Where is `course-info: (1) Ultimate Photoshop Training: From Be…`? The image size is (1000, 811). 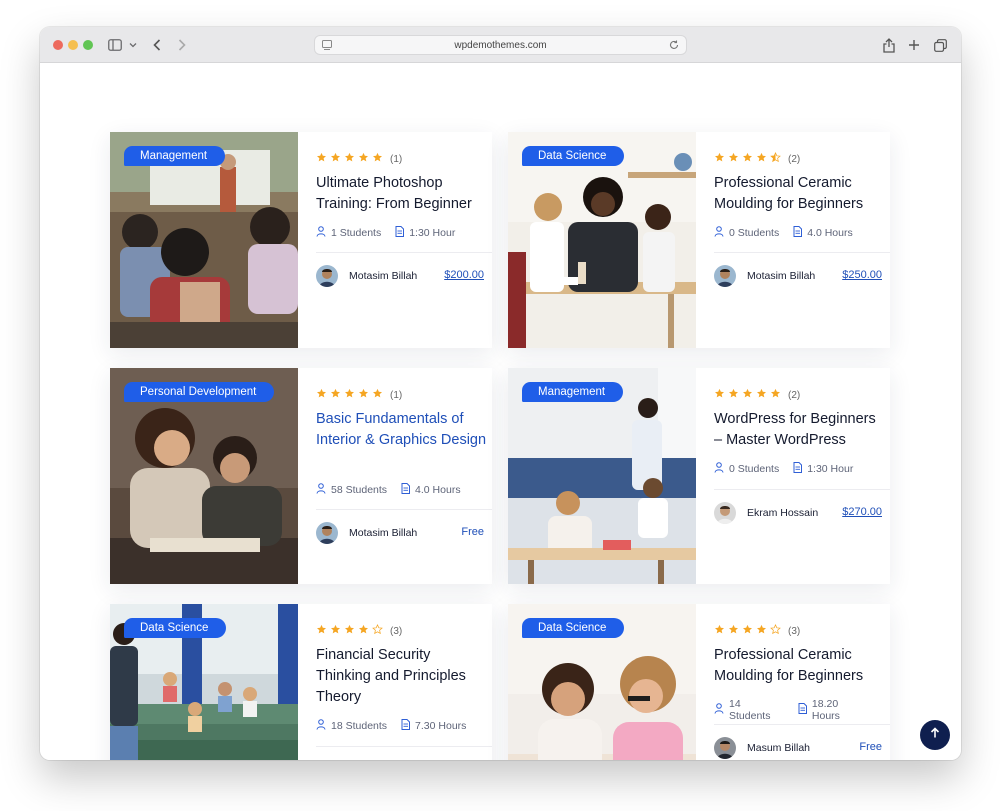 course-info: (1) Ultimate Photoshop Training: From Be… is located at coordinates (404, 240).